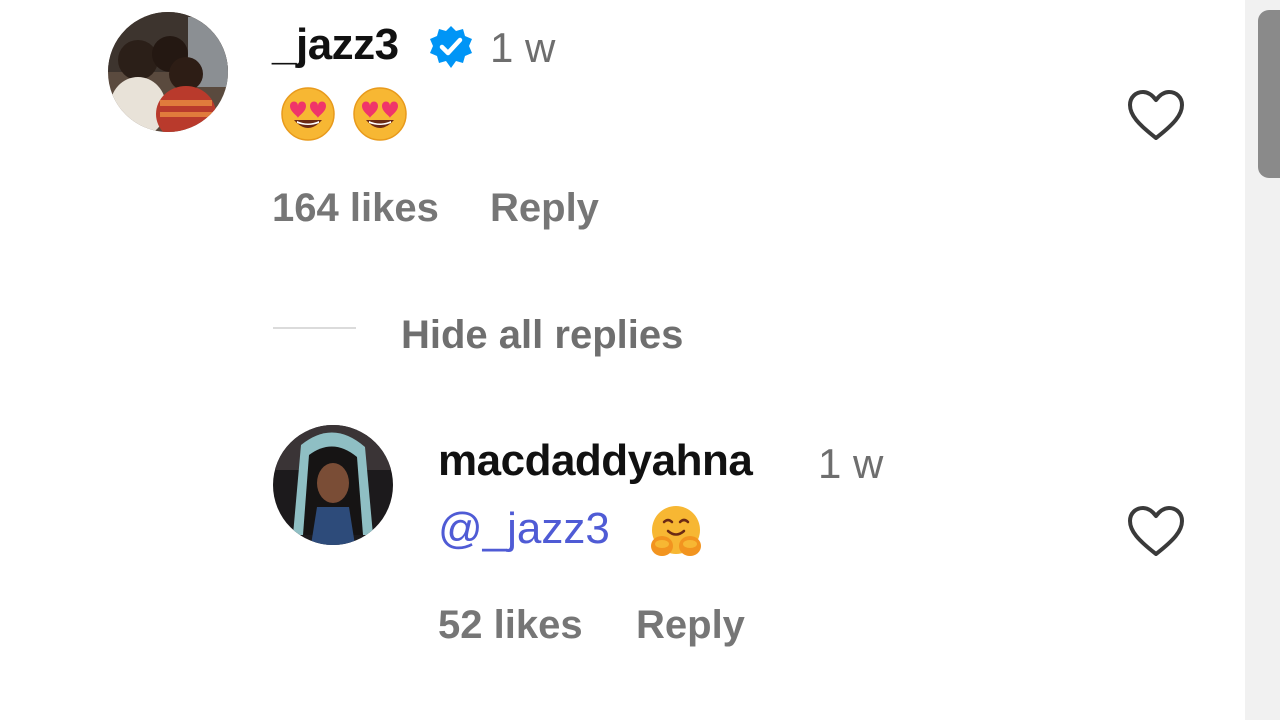 The width and height of the screenshot is (1280, 720). I want to click on comment-reply-button: Reply, so click(544, 208).